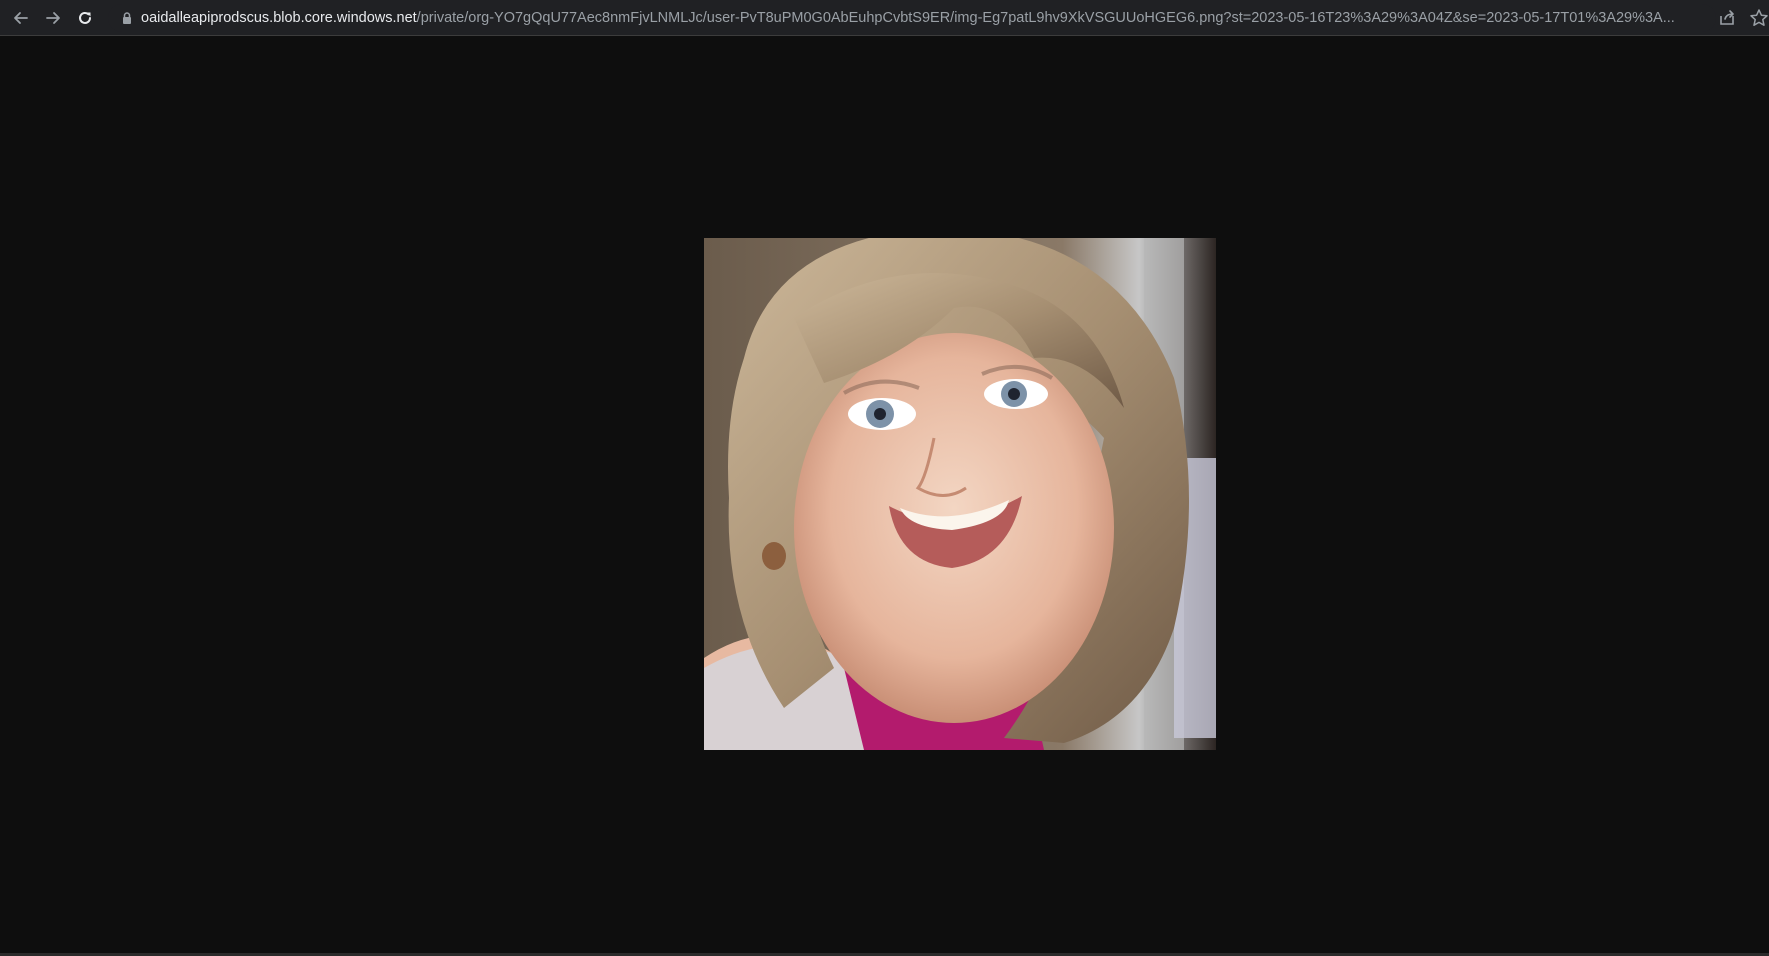 The height and width of the screenshot is (956, 1769). I want to click on forward-button, so click(53, 18).